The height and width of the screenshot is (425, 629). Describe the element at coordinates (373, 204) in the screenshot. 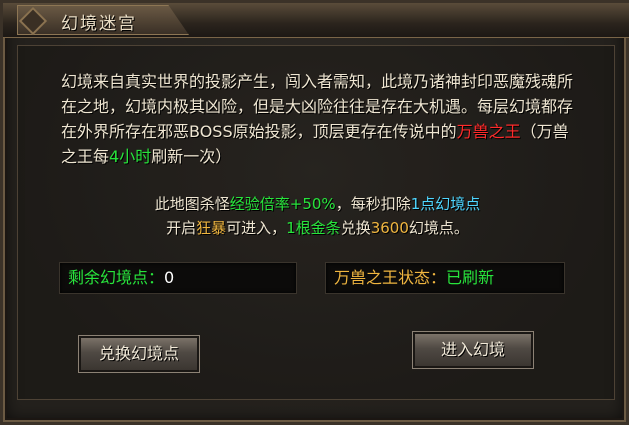

I see `info-text: ，每秒扣除` at that location.